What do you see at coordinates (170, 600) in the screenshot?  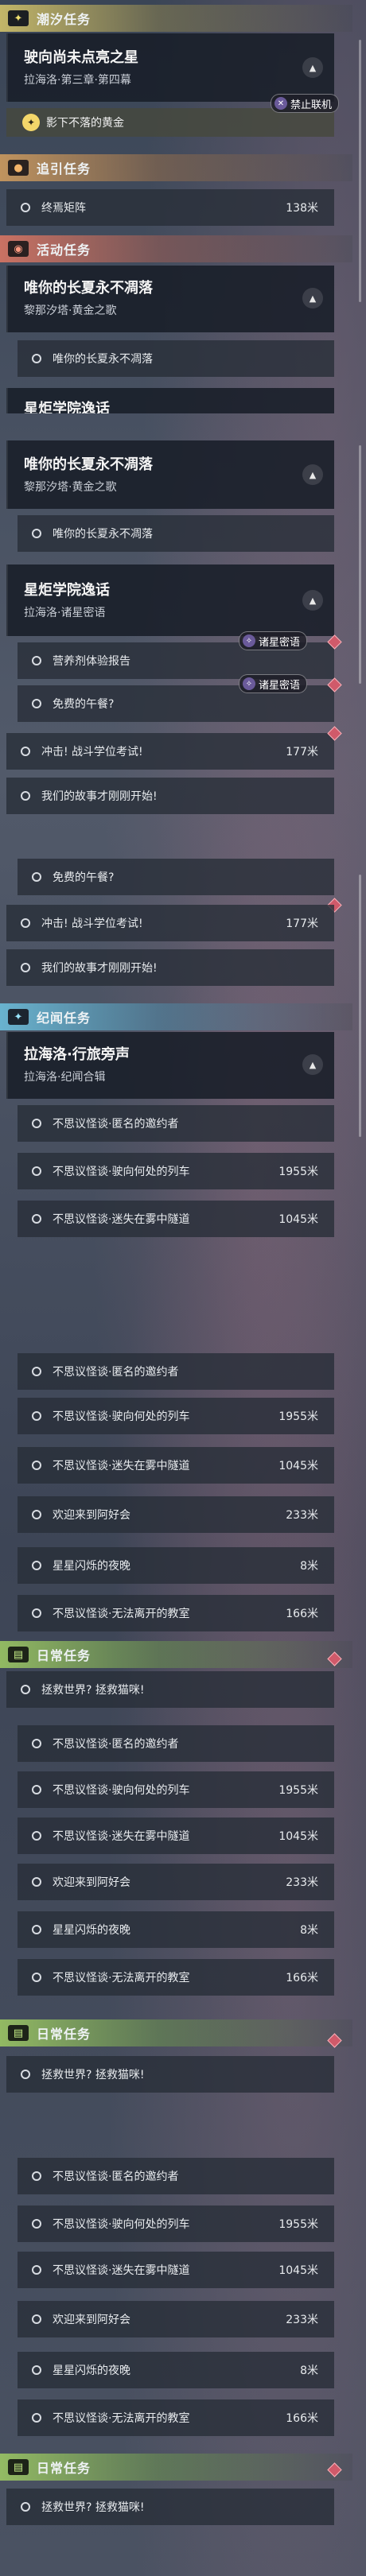 I see `quest-card-academy: 星炬学院逸话 拉海洛·诸星密语 ▲` at bounding box center [170, 600].